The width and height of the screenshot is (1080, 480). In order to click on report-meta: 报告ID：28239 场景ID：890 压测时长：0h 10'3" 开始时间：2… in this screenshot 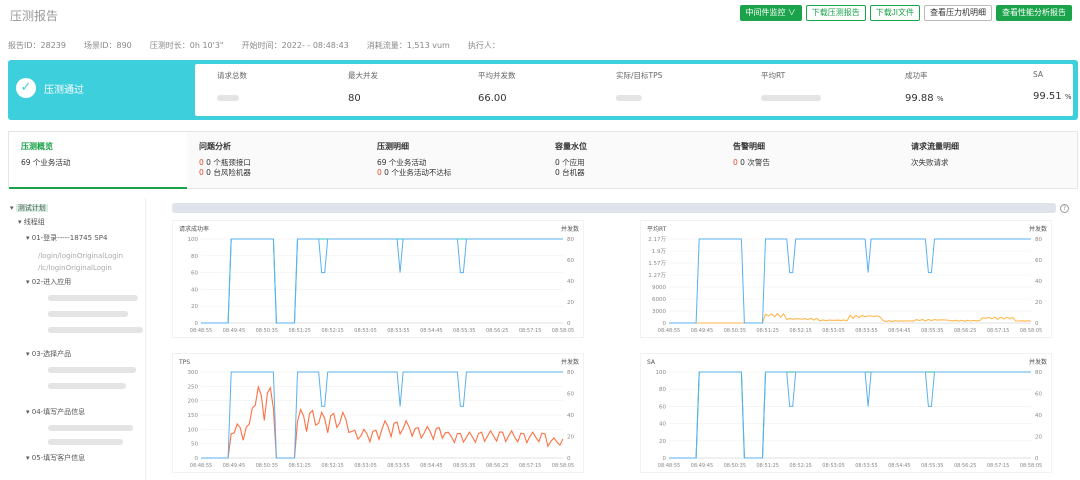, I will do `click(254, 45)`.